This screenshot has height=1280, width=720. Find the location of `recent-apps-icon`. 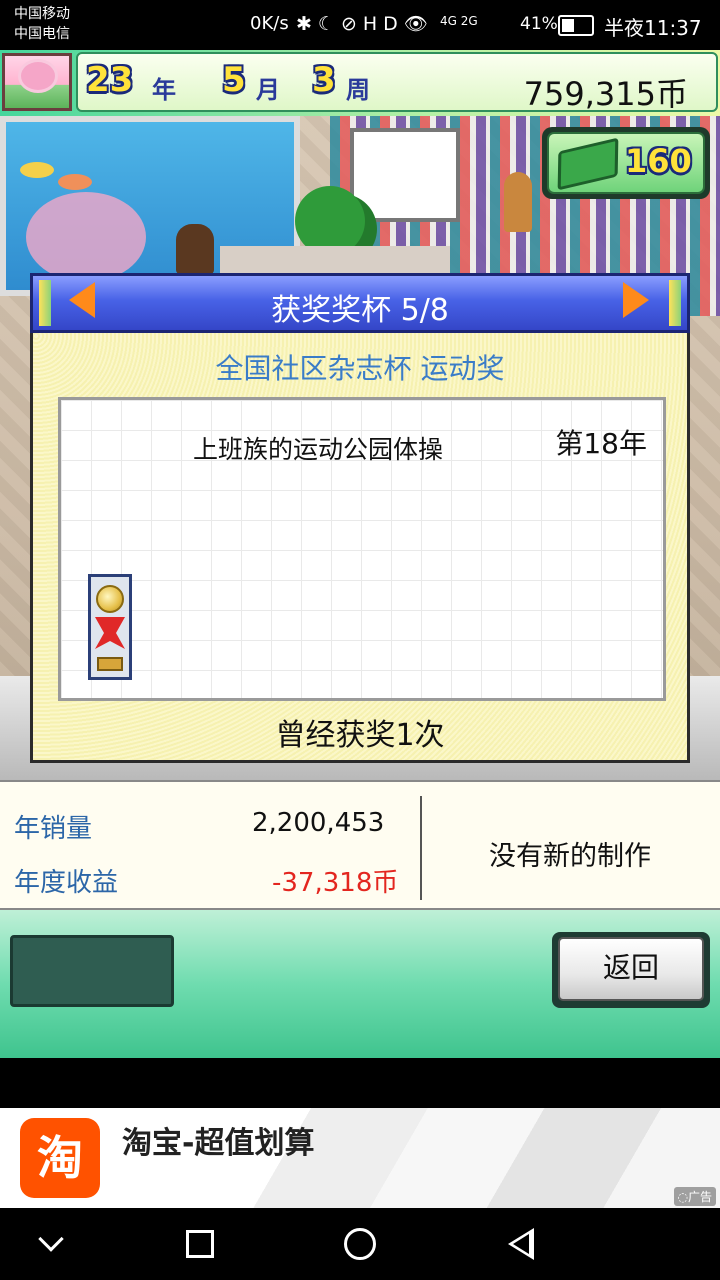

recent-apps-icon is located at coordinates (200, 1244).